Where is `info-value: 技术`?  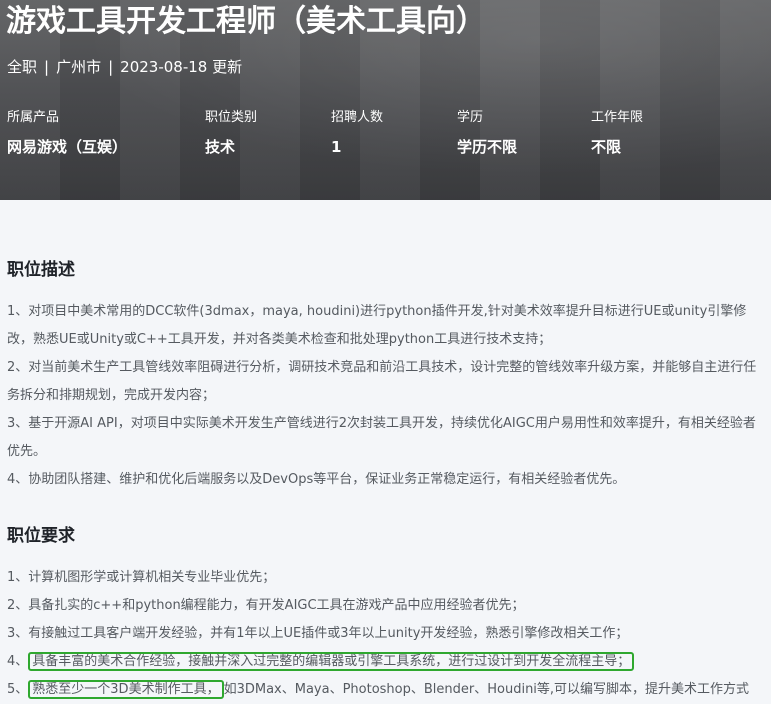
info-value: 技术 is located at coordinates (220, 147).